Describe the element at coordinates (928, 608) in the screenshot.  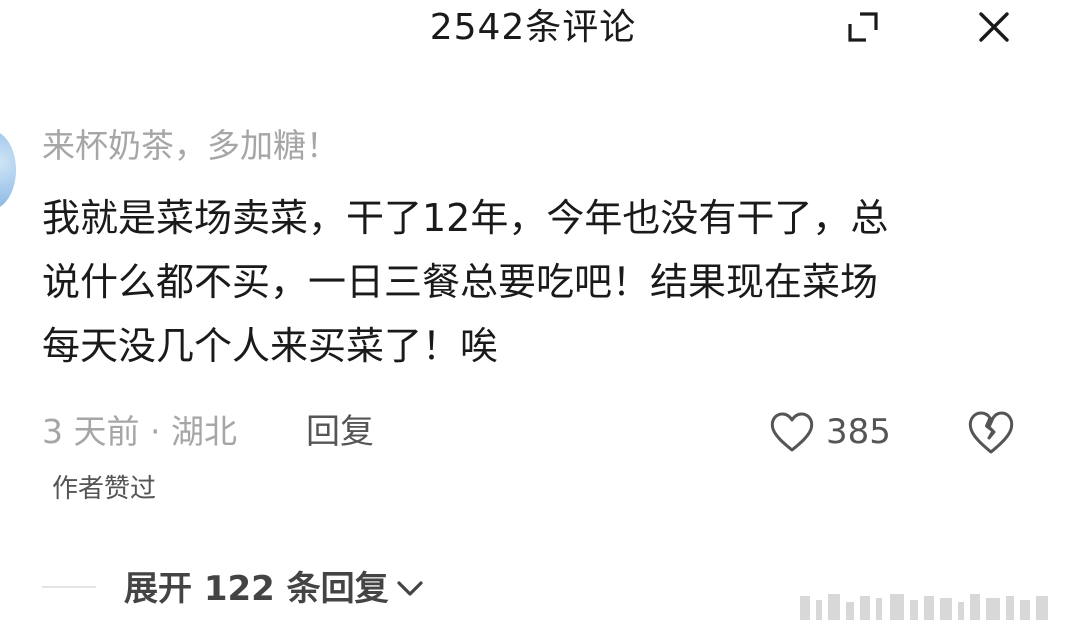
I see `watermark` at that location.